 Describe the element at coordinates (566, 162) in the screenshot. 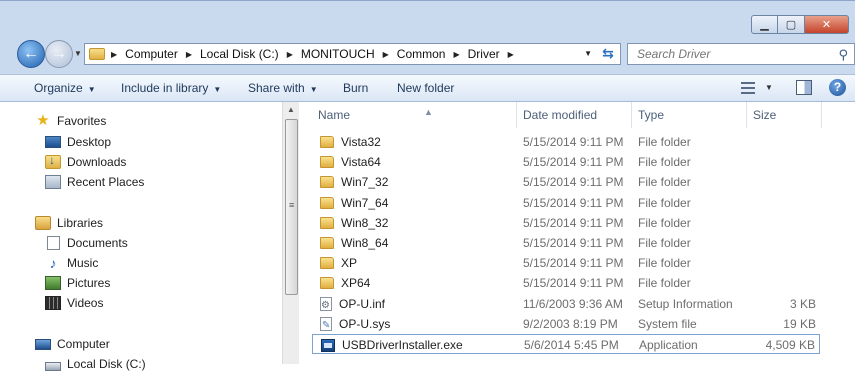

I see `file-row: Vista64 5/15/2014 9:11 PM File folder` at that location.